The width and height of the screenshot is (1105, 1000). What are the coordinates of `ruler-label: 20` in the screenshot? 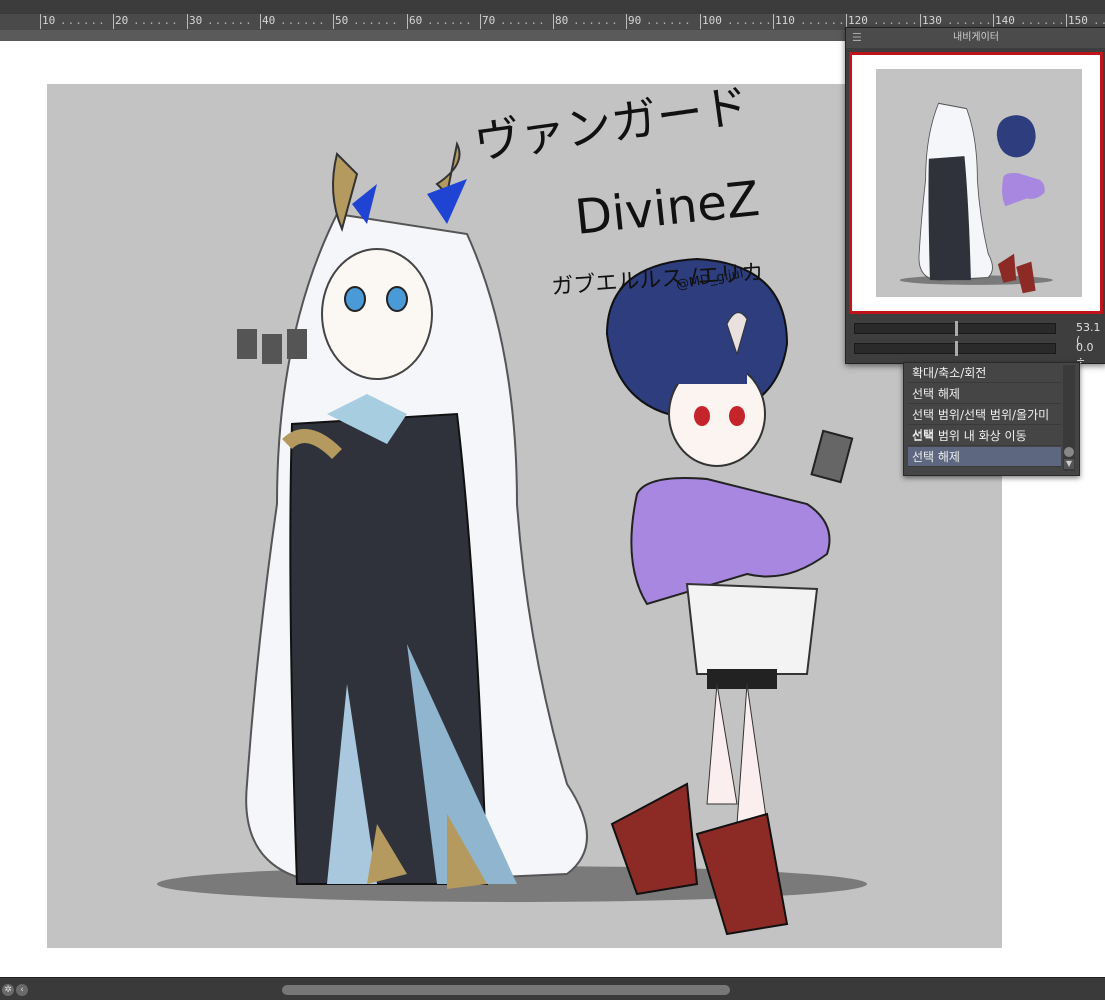 It's located at (122, 20).